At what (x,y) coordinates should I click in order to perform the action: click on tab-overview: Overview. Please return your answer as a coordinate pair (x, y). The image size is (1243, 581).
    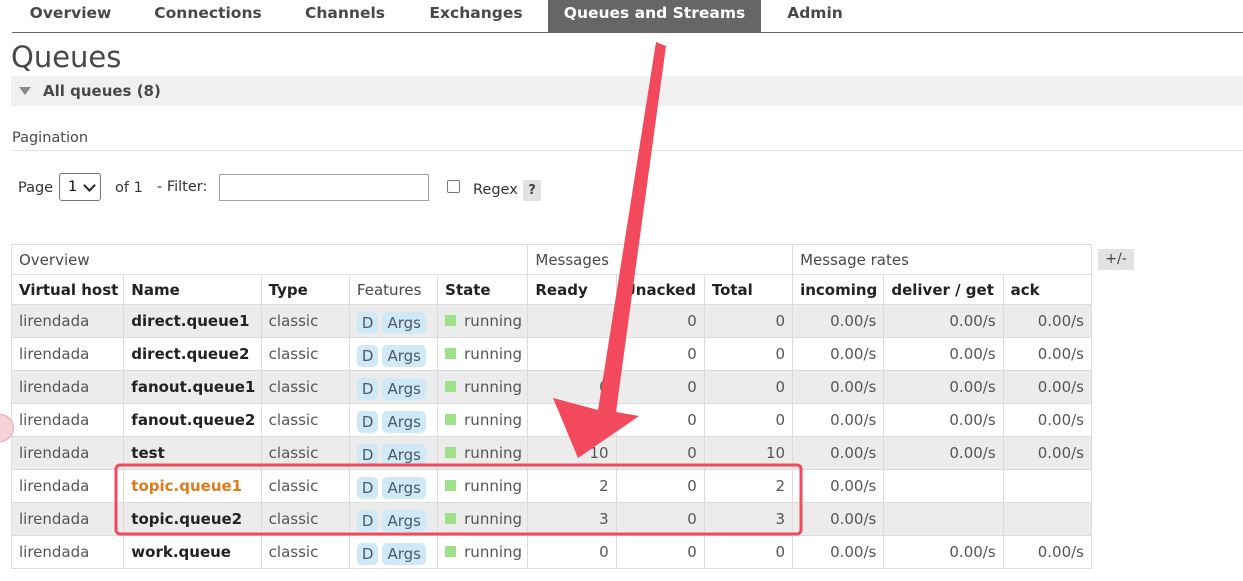
    Looking at the image, I should click on (70, 16).